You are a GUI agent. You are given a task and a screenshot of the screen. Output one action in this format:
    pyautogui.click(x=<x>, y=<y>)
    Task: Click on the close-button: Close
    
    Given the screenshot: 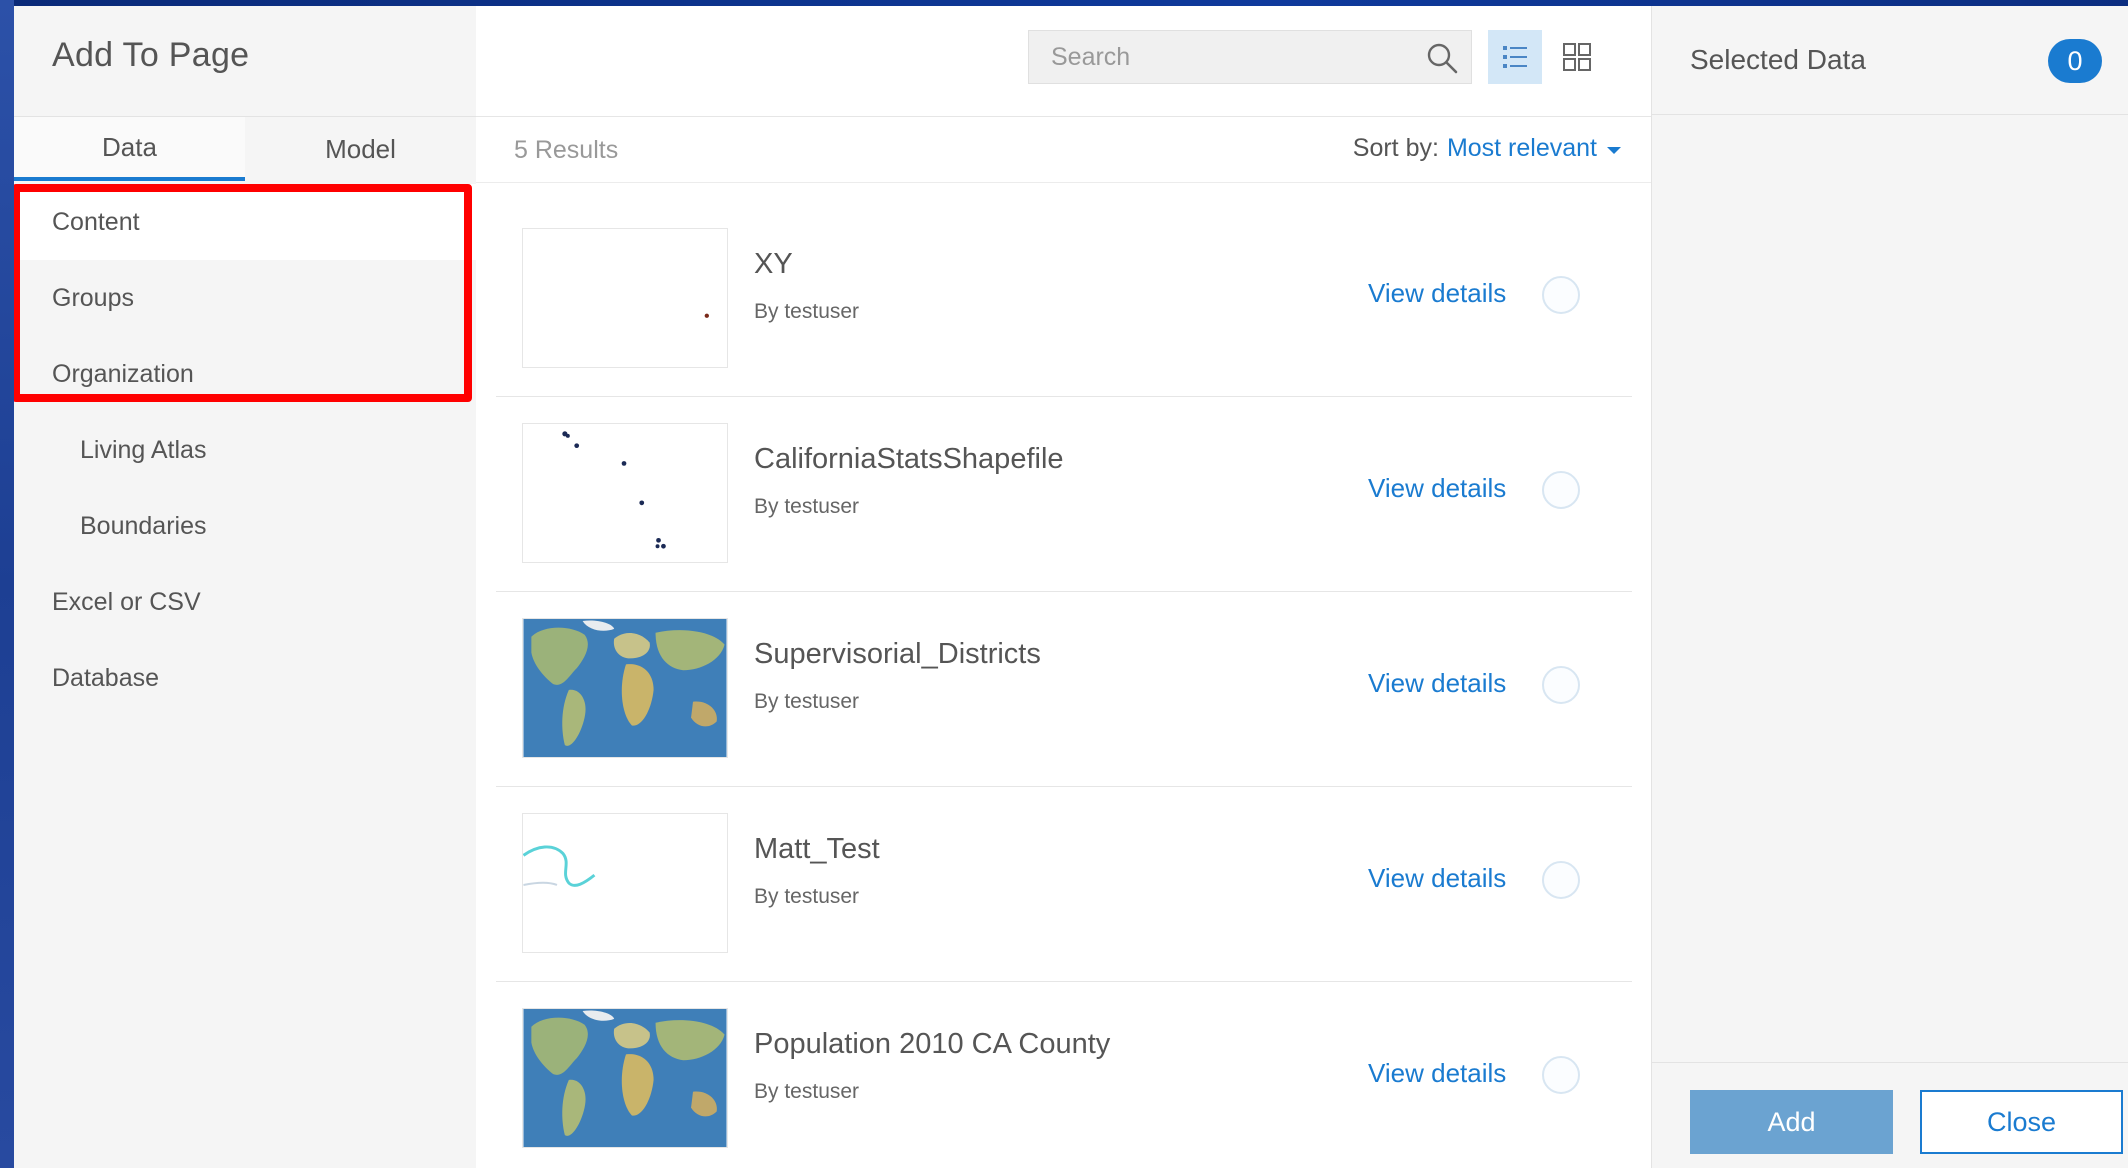 What is the action you would take?
    pyautogui.click(x=2021, y=1122)
    